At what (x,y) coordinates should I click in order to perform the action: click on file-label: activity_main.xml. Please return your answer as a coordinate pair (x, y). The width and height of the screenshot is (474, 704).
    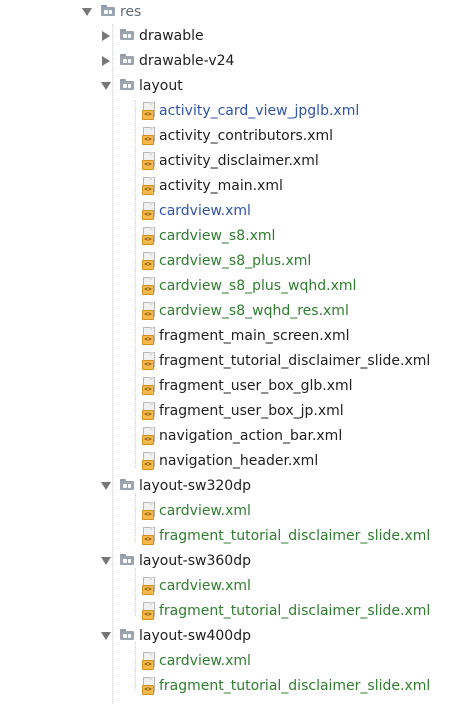
    Looking at the image, I should click on (221, 186).